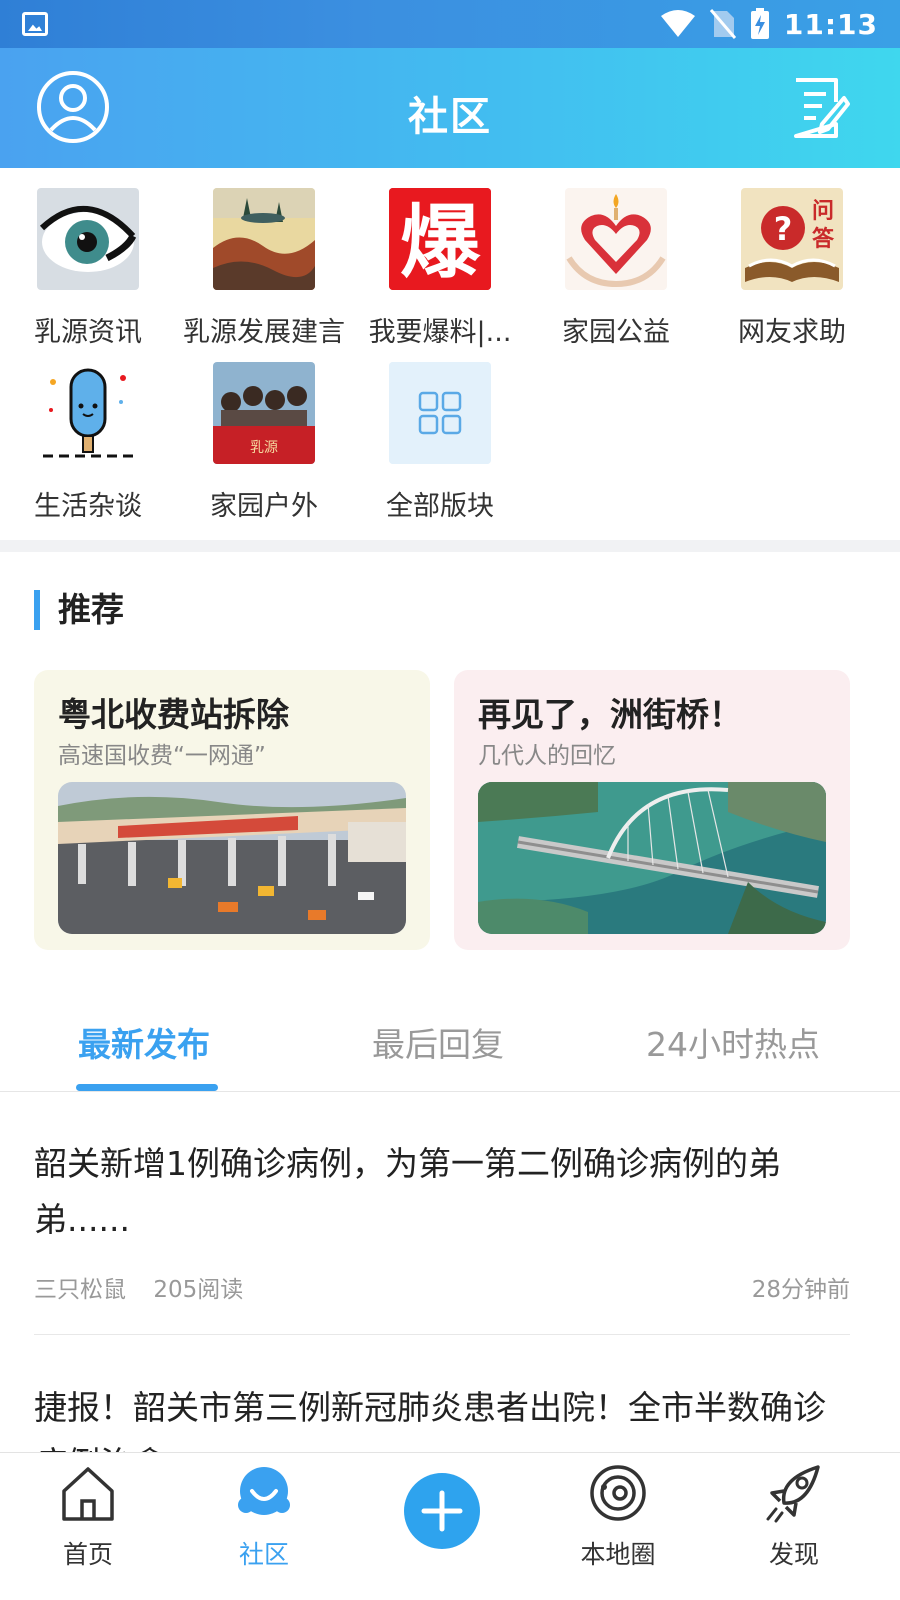 The height and width of the screenshot is (1600, 900). I want to click on home-icon, so click(88, 1494).